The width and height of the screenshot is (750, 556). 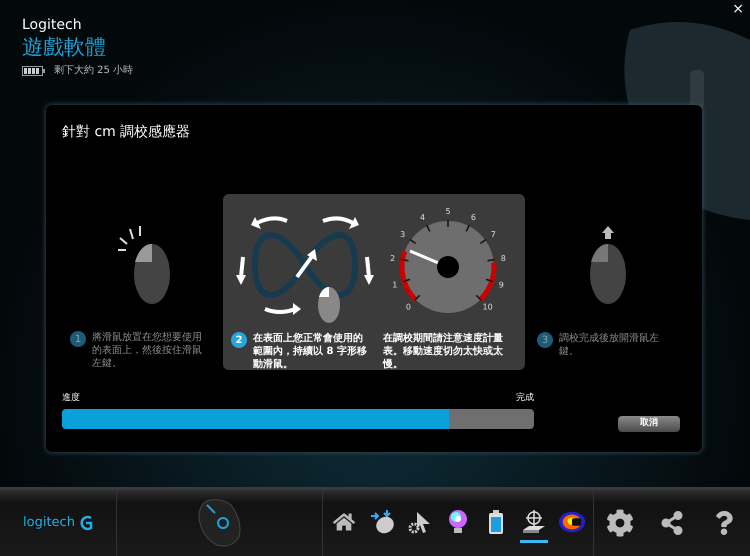 I want to click on step-text: 調校完成後放開滑鼠左鍵。, so click(x=609, y=345).